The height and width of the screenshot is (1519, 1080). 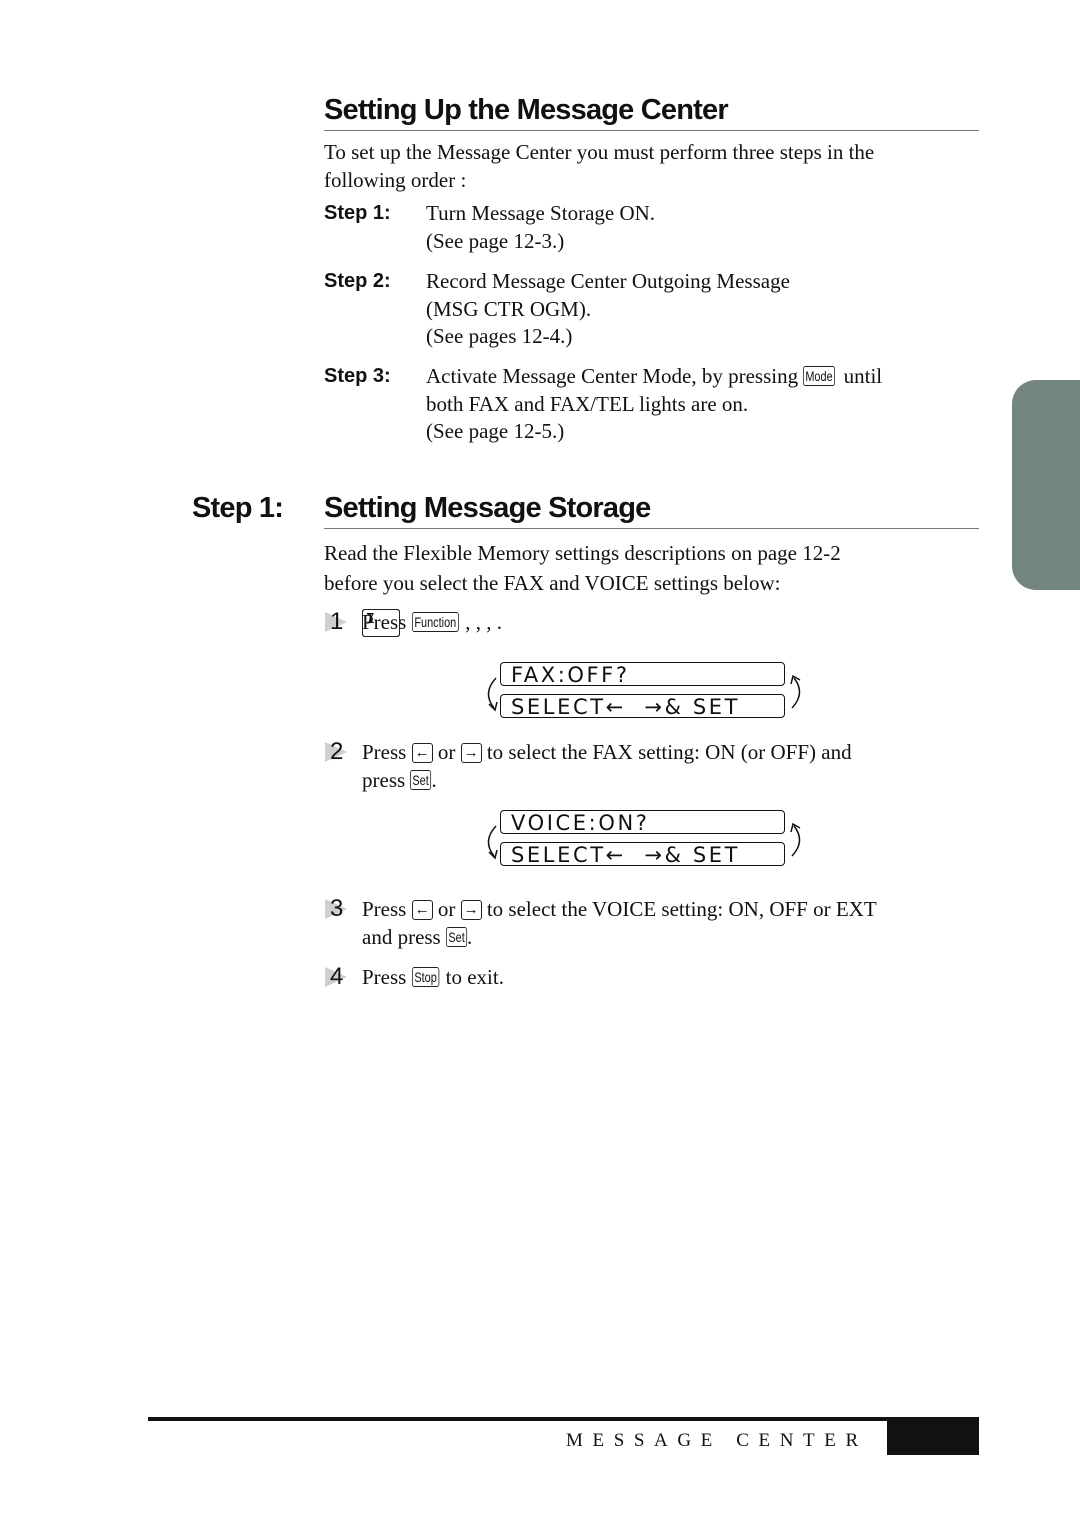 I want to click on step-number-marker: 3, so click(x=339, y=908).